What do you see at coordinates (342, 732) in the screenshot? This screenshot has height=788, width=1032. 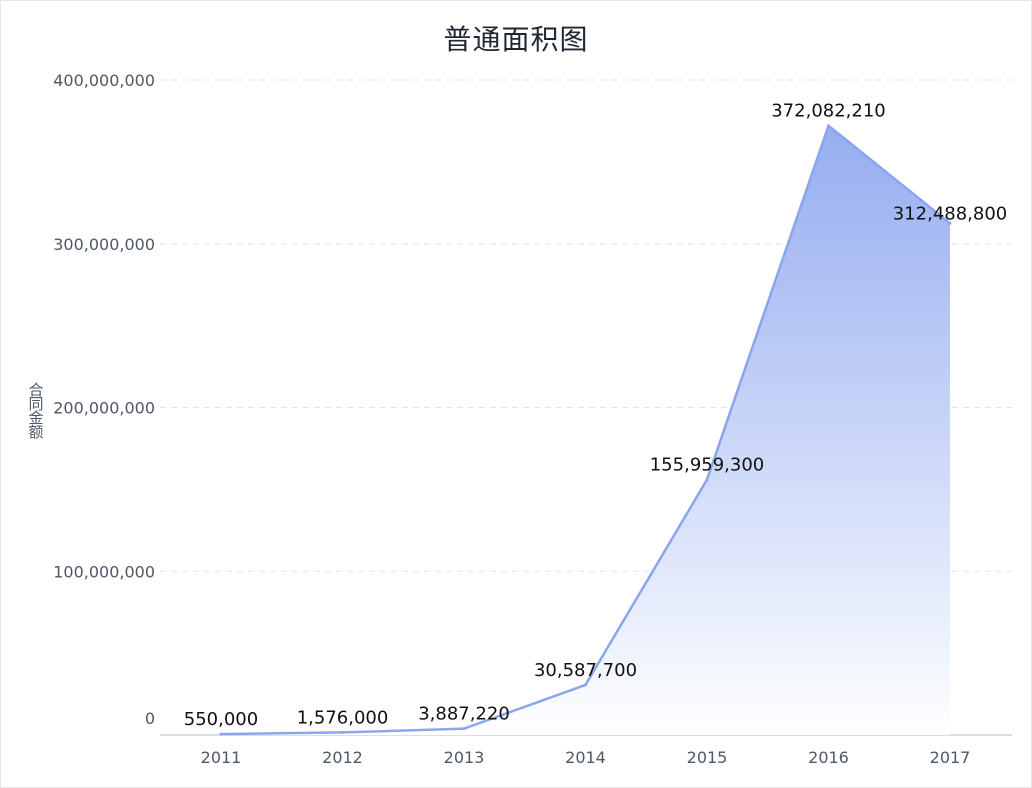 I see `data-point-2012` at bounding box center [342, 732].